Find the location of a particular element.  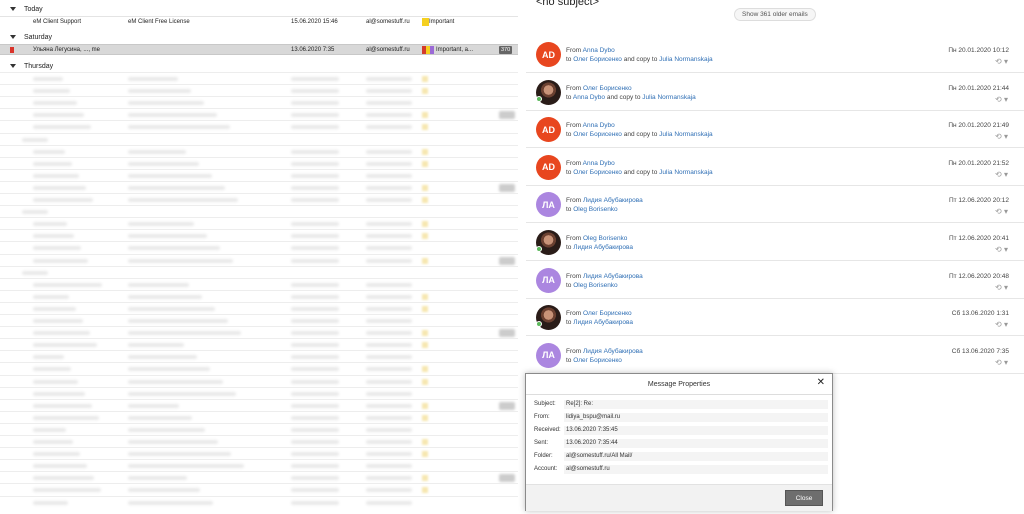

group-header-saturday: Saturday is located at coordinates (259, 37).